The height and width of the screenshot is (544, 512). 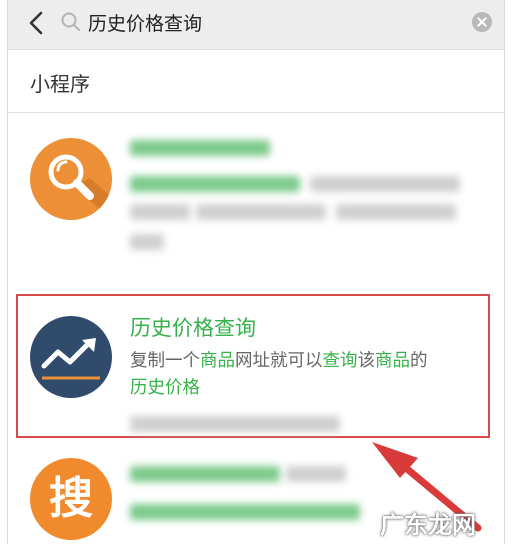 What do you see at coordinates (427, 487) in the screenshot?
I see `annotation-arrow` at bounding box center [427, 487].